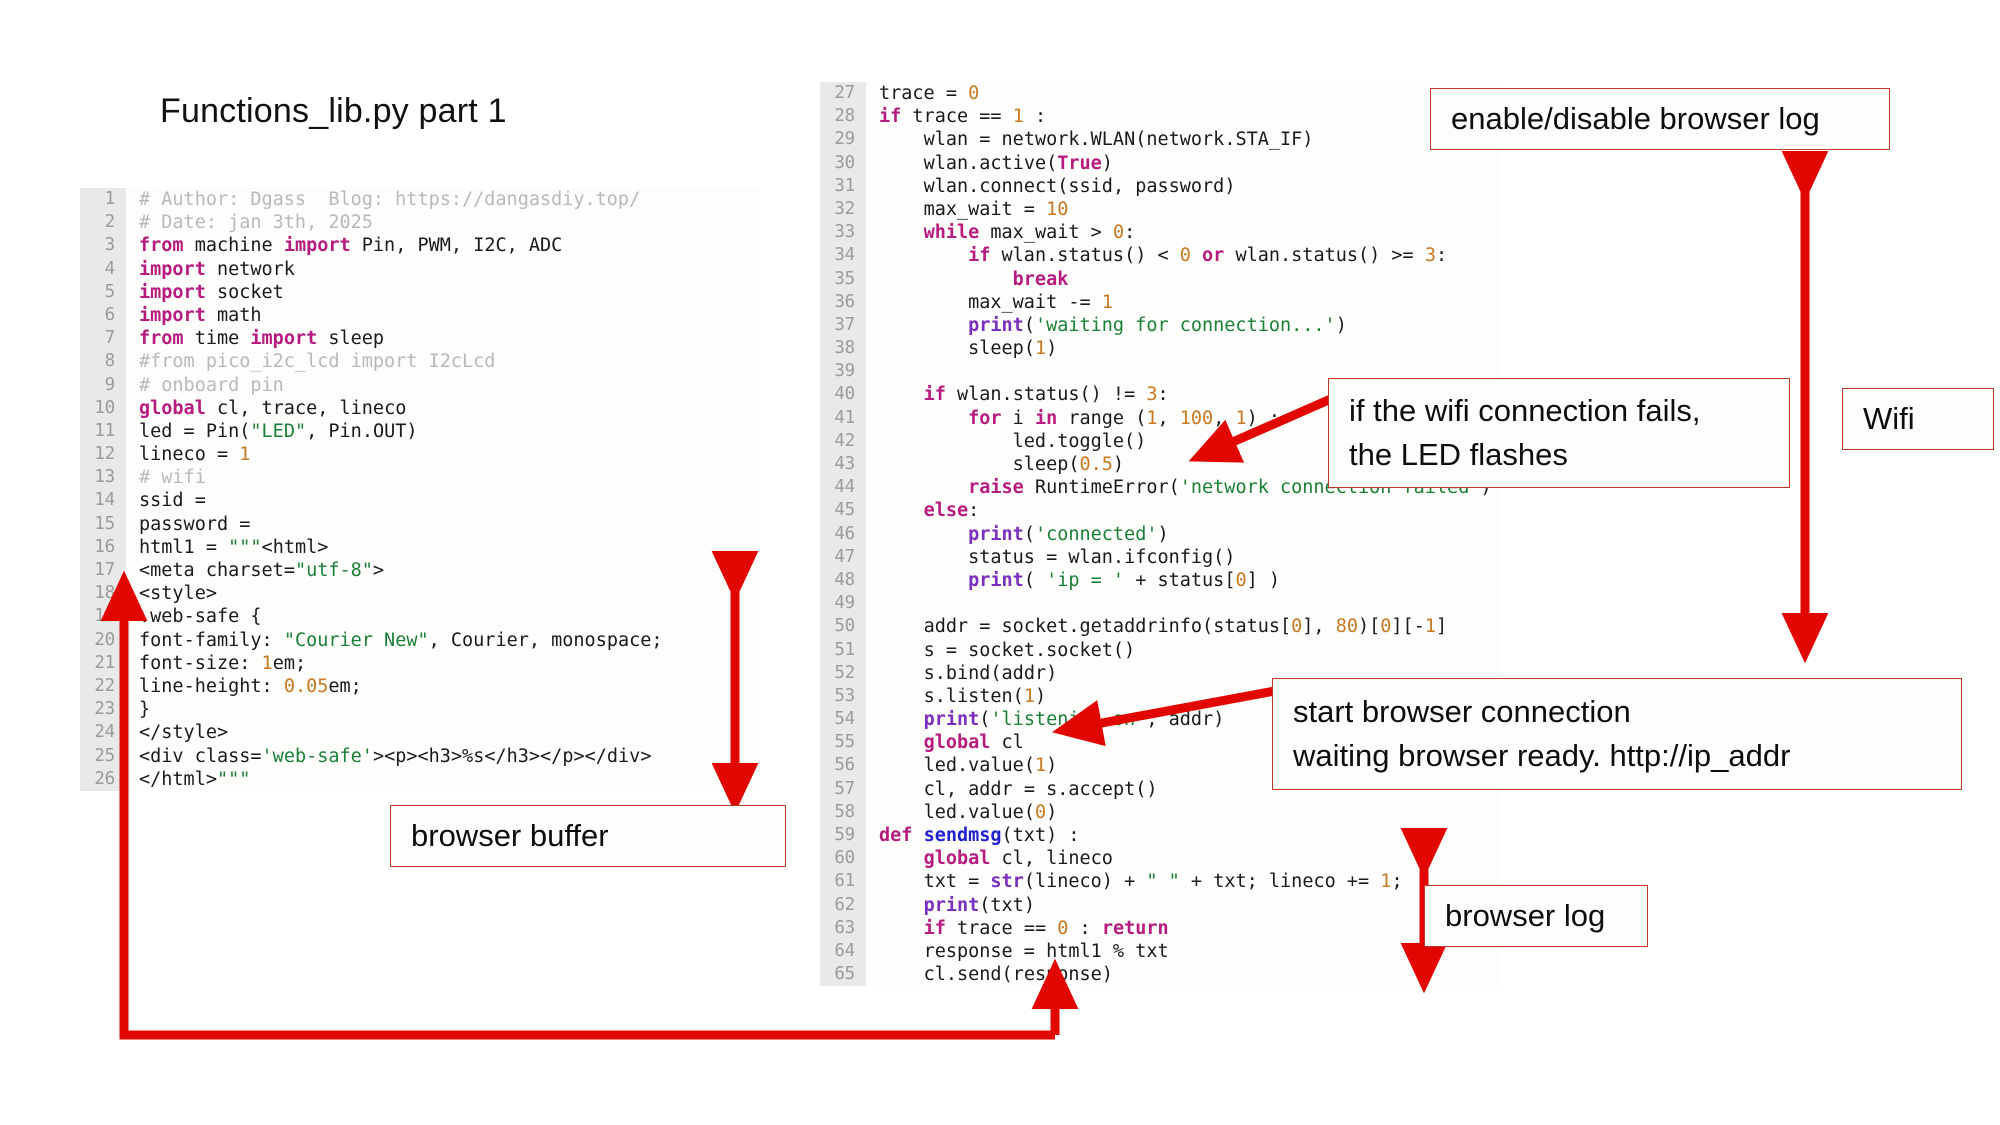  Describe the element at coordinates (1018, 859) in the screenshot. I see `code-text: global cl, lineco` at that location.